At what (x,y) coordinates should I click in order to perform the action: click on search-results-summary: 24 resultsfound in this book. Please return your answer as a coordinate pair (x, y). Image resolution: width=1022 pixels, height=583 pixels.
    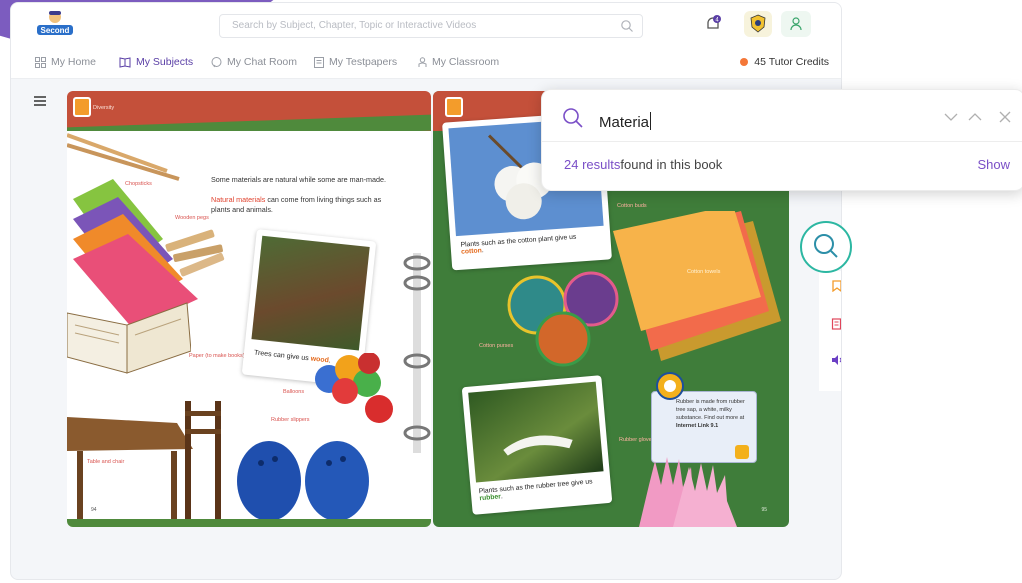
    Looking at the image, I should click on (643, 164).